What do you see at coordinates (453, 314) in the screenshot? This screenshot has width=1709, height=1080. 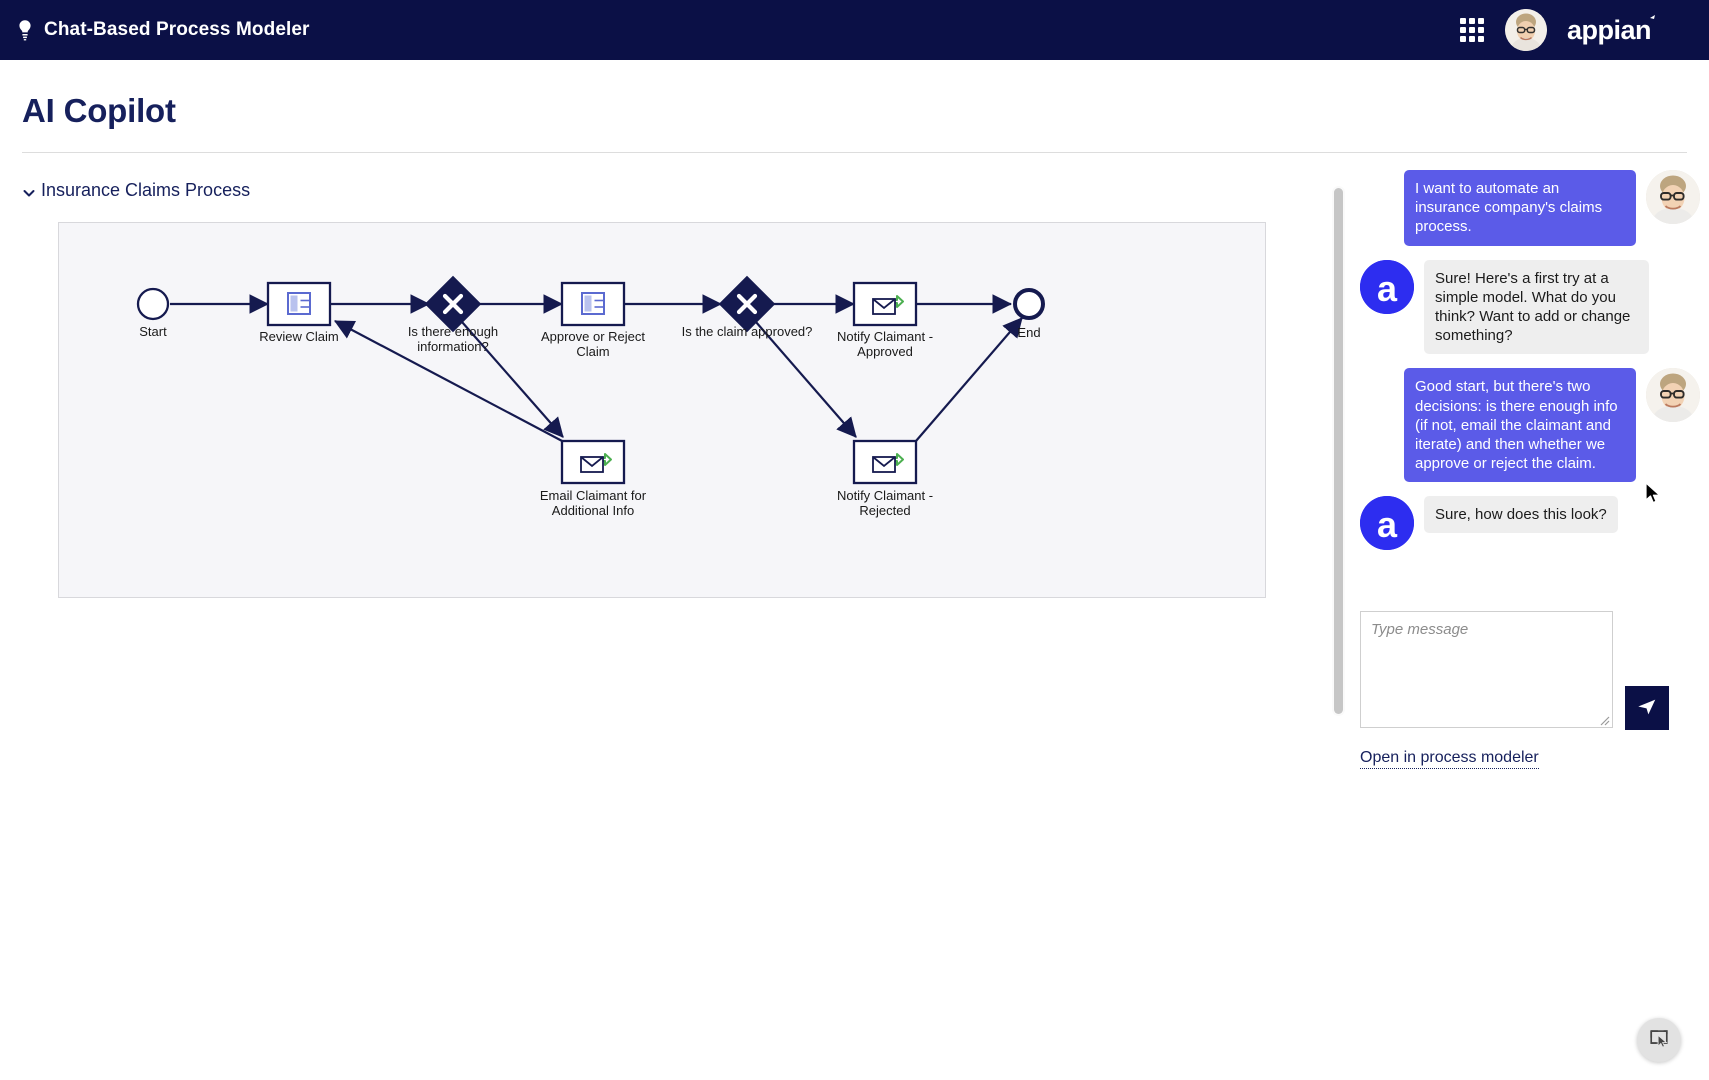 I see `diagram-node-gateway-info: Is there enough information?` at bounding box center [453, 314].